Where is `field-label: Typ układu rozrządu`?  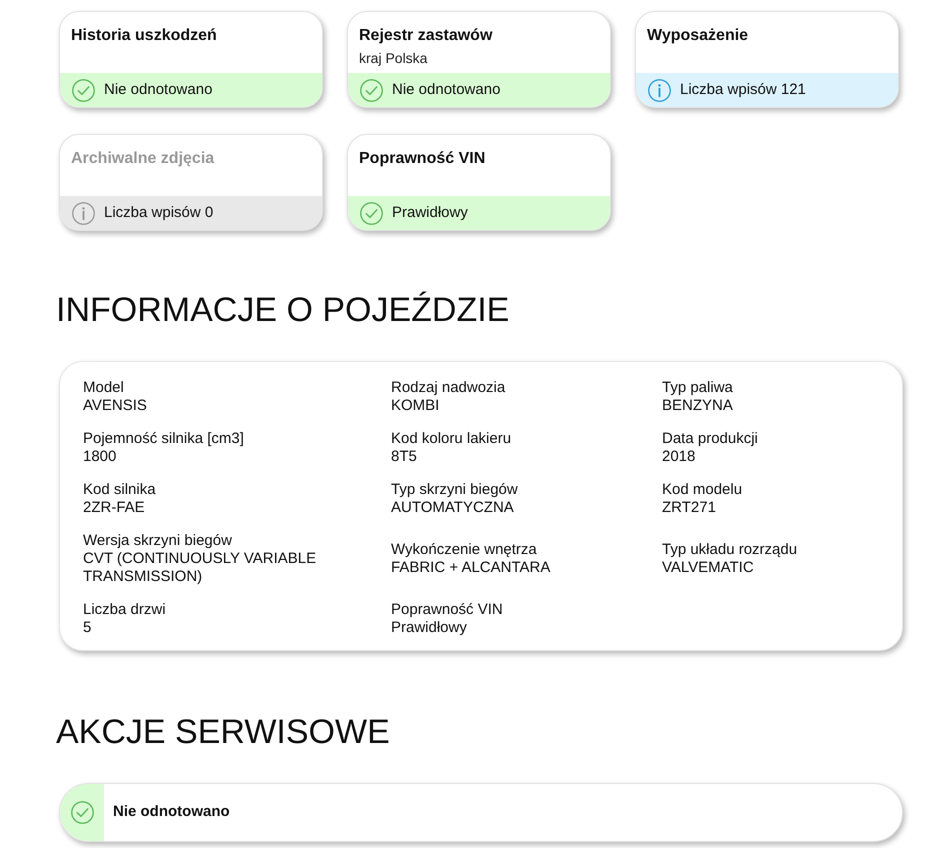 field-label: Typ układu rozrządu is located at coordinates (730, 550).